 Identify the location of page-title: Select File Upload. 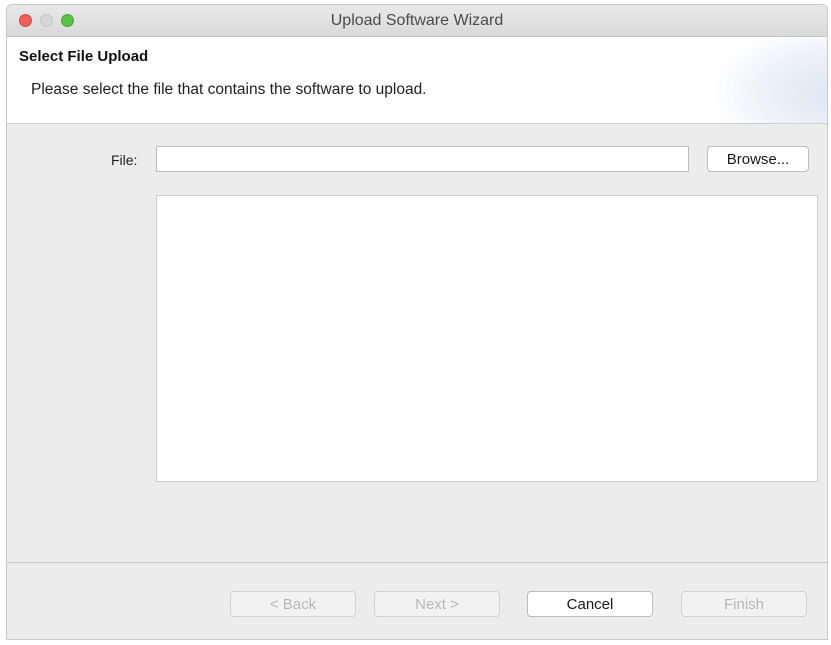
(84, 56).